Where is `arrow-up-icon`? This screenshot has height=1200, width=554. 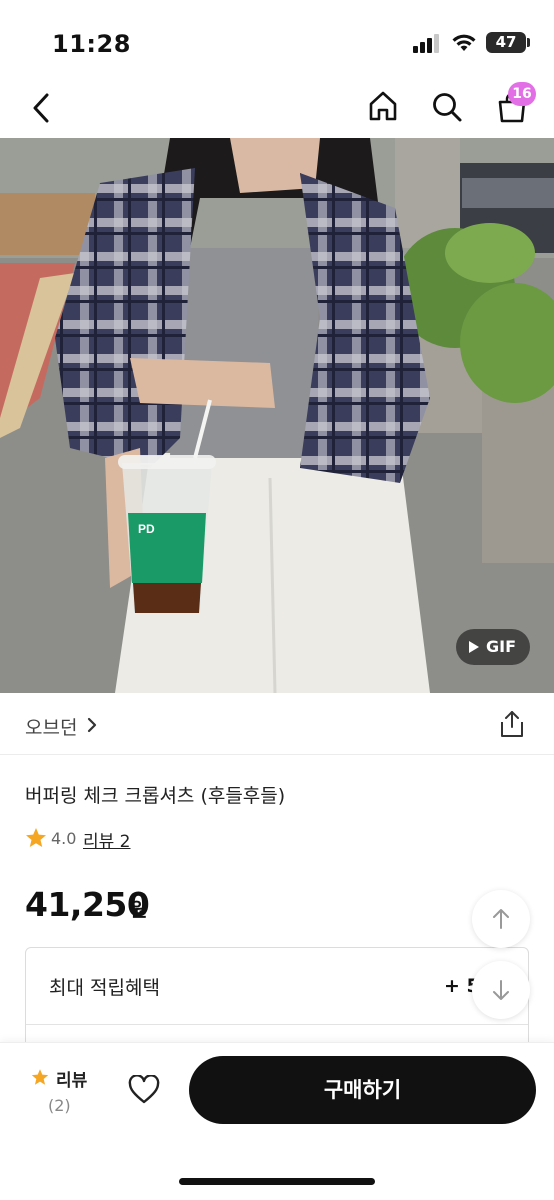
arrow-up-icon is located at coordinates (501, 919).